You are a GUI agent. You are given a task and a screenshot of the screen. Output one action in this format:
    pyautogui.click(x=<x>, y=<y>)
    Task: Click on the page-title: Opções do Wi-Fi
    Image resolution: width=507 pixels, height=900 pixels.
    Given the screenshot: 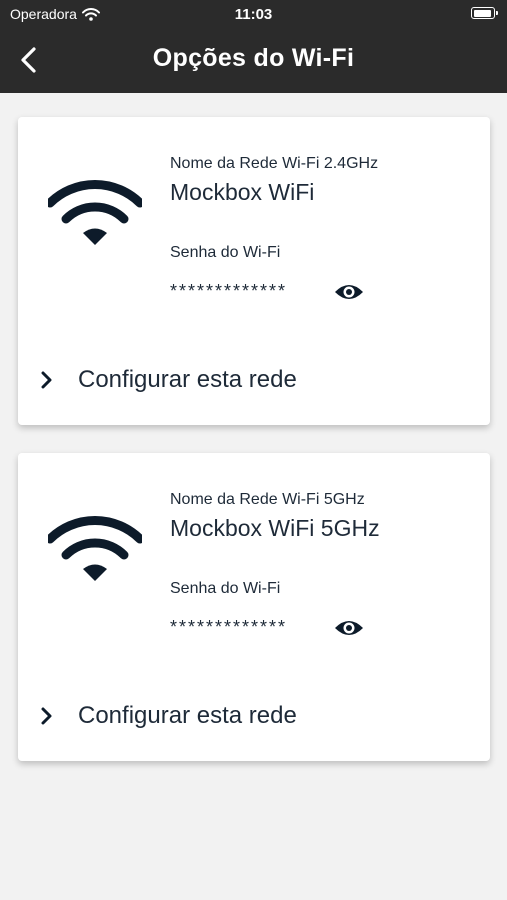 What is the action you would take?
    pyautogui.click(x=253, y=58)
    